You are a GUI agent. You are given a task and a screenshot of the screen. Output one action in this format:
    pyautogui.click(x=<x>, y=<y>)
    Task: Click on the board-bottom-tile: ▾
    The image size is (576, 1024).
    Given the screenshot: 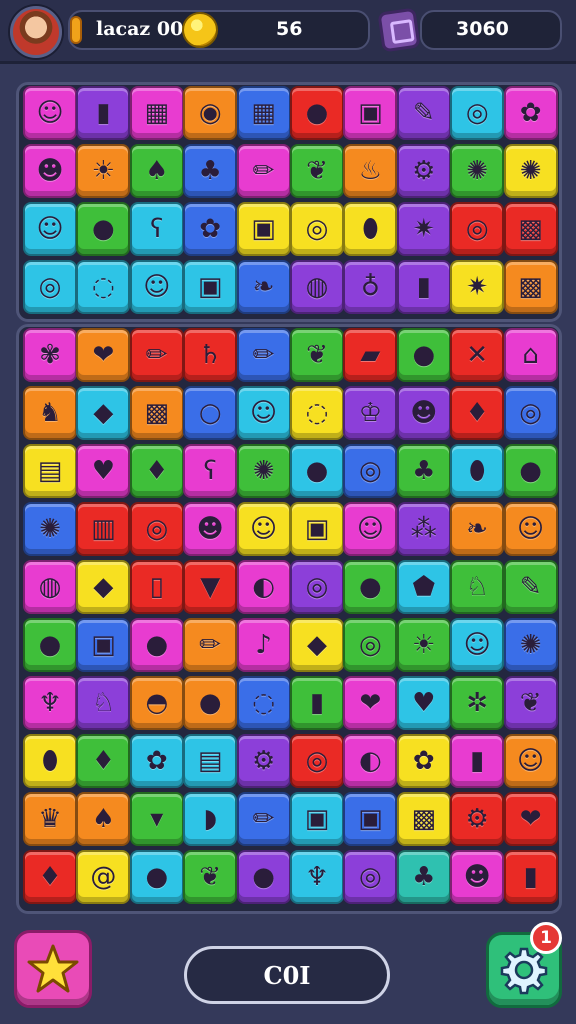 What is the action you would take?
    pyautogui.click(x=156, y=819)
    